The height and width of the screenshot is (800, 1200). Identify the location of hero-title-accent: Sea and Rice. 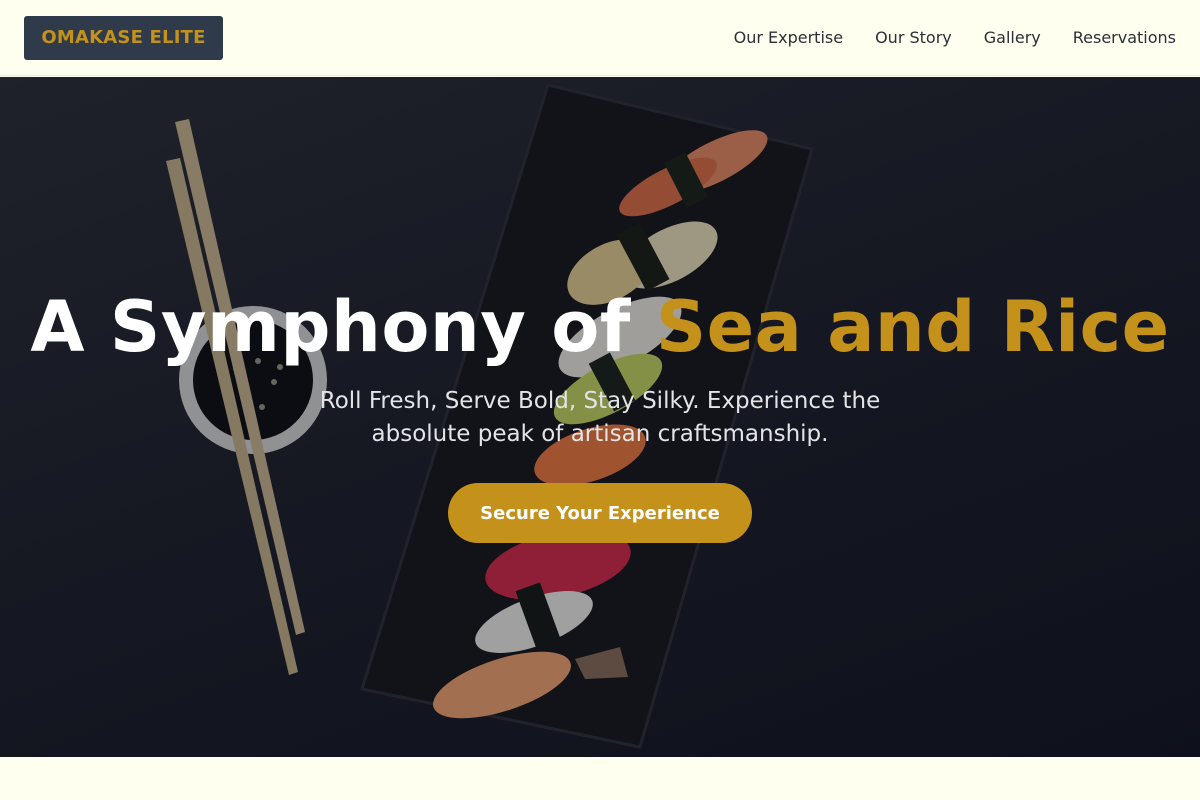
(912, 327).